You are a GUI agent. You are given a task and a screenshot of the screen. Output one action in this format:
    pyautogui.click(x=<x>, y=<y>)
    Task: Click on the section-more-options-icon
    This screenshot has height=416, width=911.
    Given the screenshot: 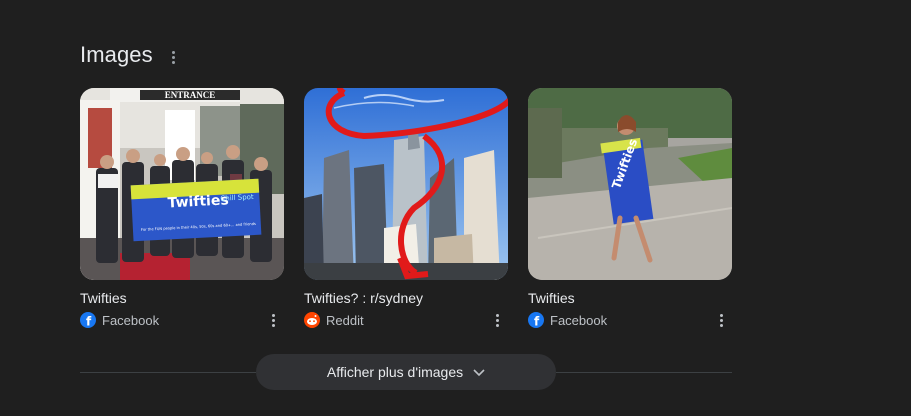 What is the action you would take?
    pyautogui.click(x=173, y=57)
    